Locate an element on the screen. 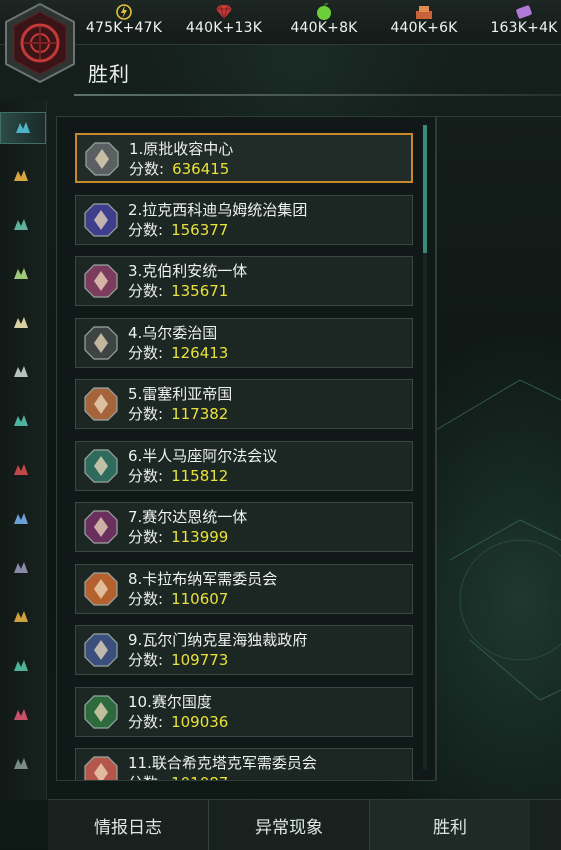  technology-icon is located at coordinates (21, 371).